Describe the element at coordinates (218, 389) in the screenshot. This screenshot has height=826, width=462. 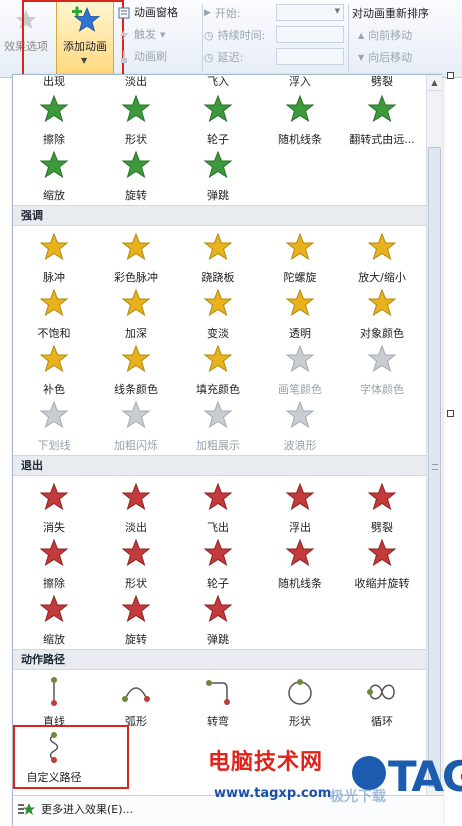
I see `animation-effect-label: 填充颜色` at that location.